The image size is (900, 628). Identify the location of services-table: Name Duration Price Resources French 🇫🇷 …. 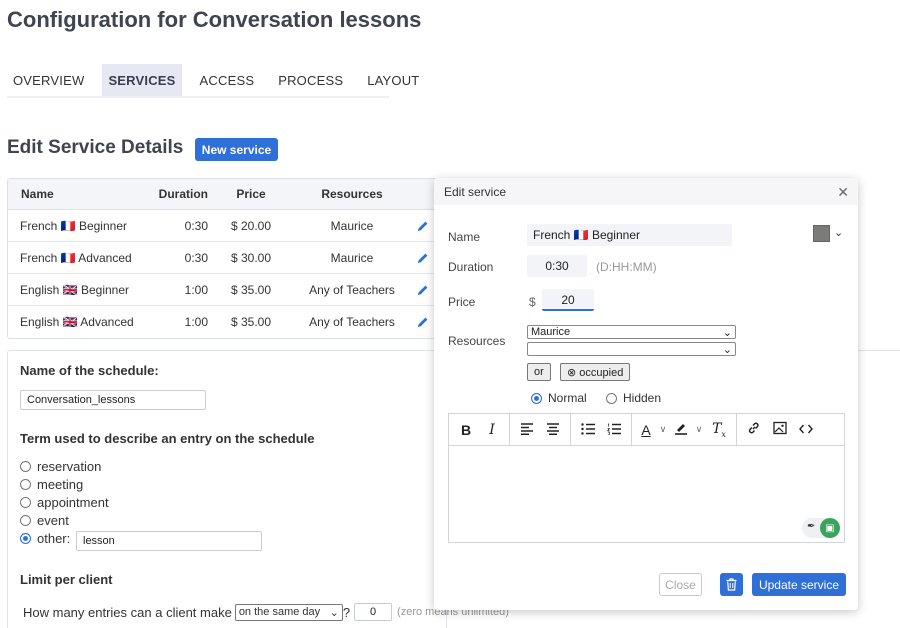
(222, 258).